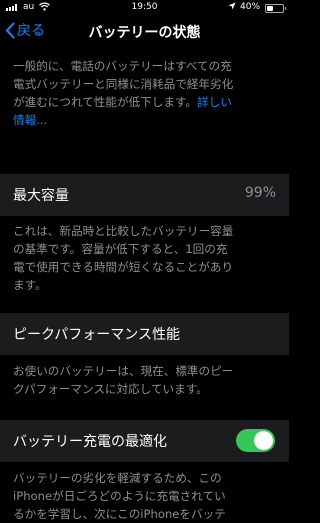 This screenshot has height=523, width=320. What do you see at coordinates (232, 7) in the screenshot?
I see `location-arrow-icon` at bounding box center [232, 7].